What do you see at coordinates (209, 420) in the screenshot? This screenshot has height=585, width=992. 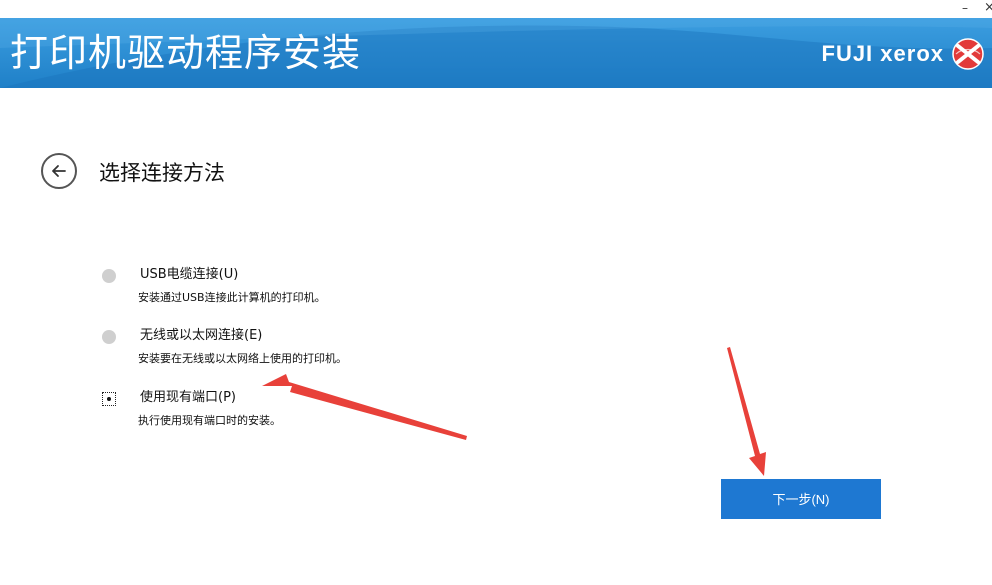 I see `option-existing-port-description: 执行使用现有端口时的安装。` at bounding box center [209, 420].